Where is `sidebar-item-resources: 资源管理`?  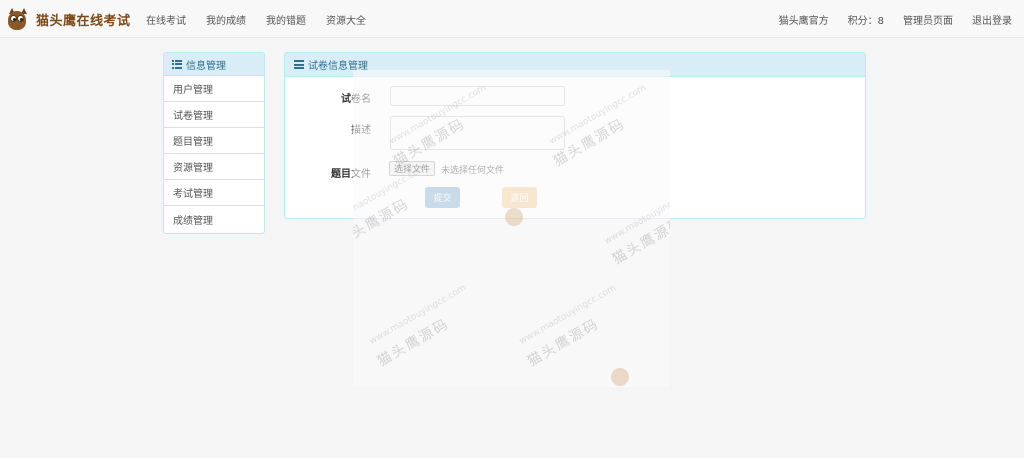
sidebar-item-resources: 资源管理 is located at coordinates (214, 167).